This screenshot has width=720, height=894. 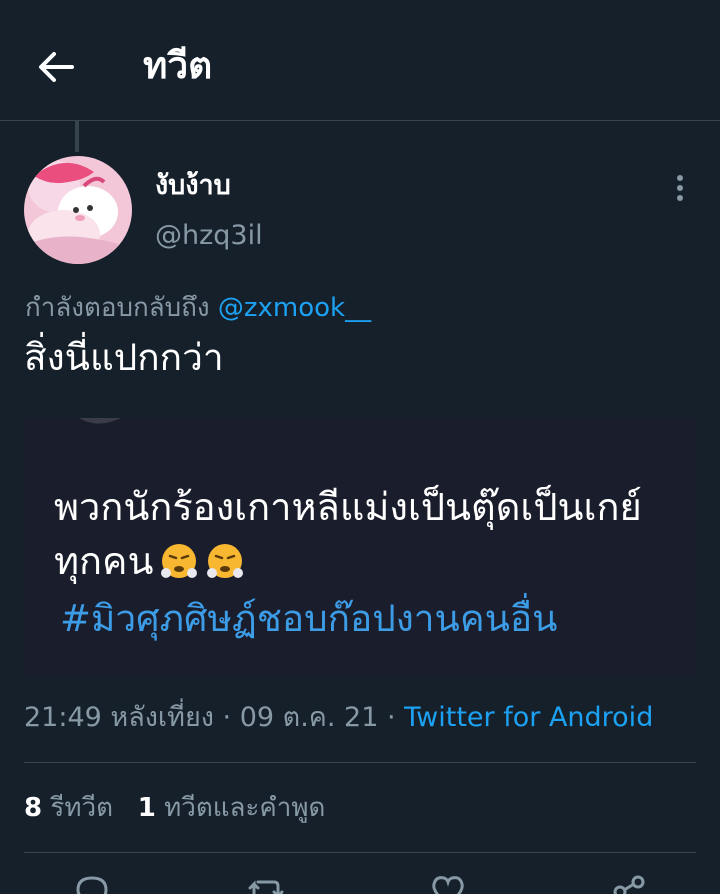 I want to click on top-bar: ทวีต, so click(x=360, y=60).